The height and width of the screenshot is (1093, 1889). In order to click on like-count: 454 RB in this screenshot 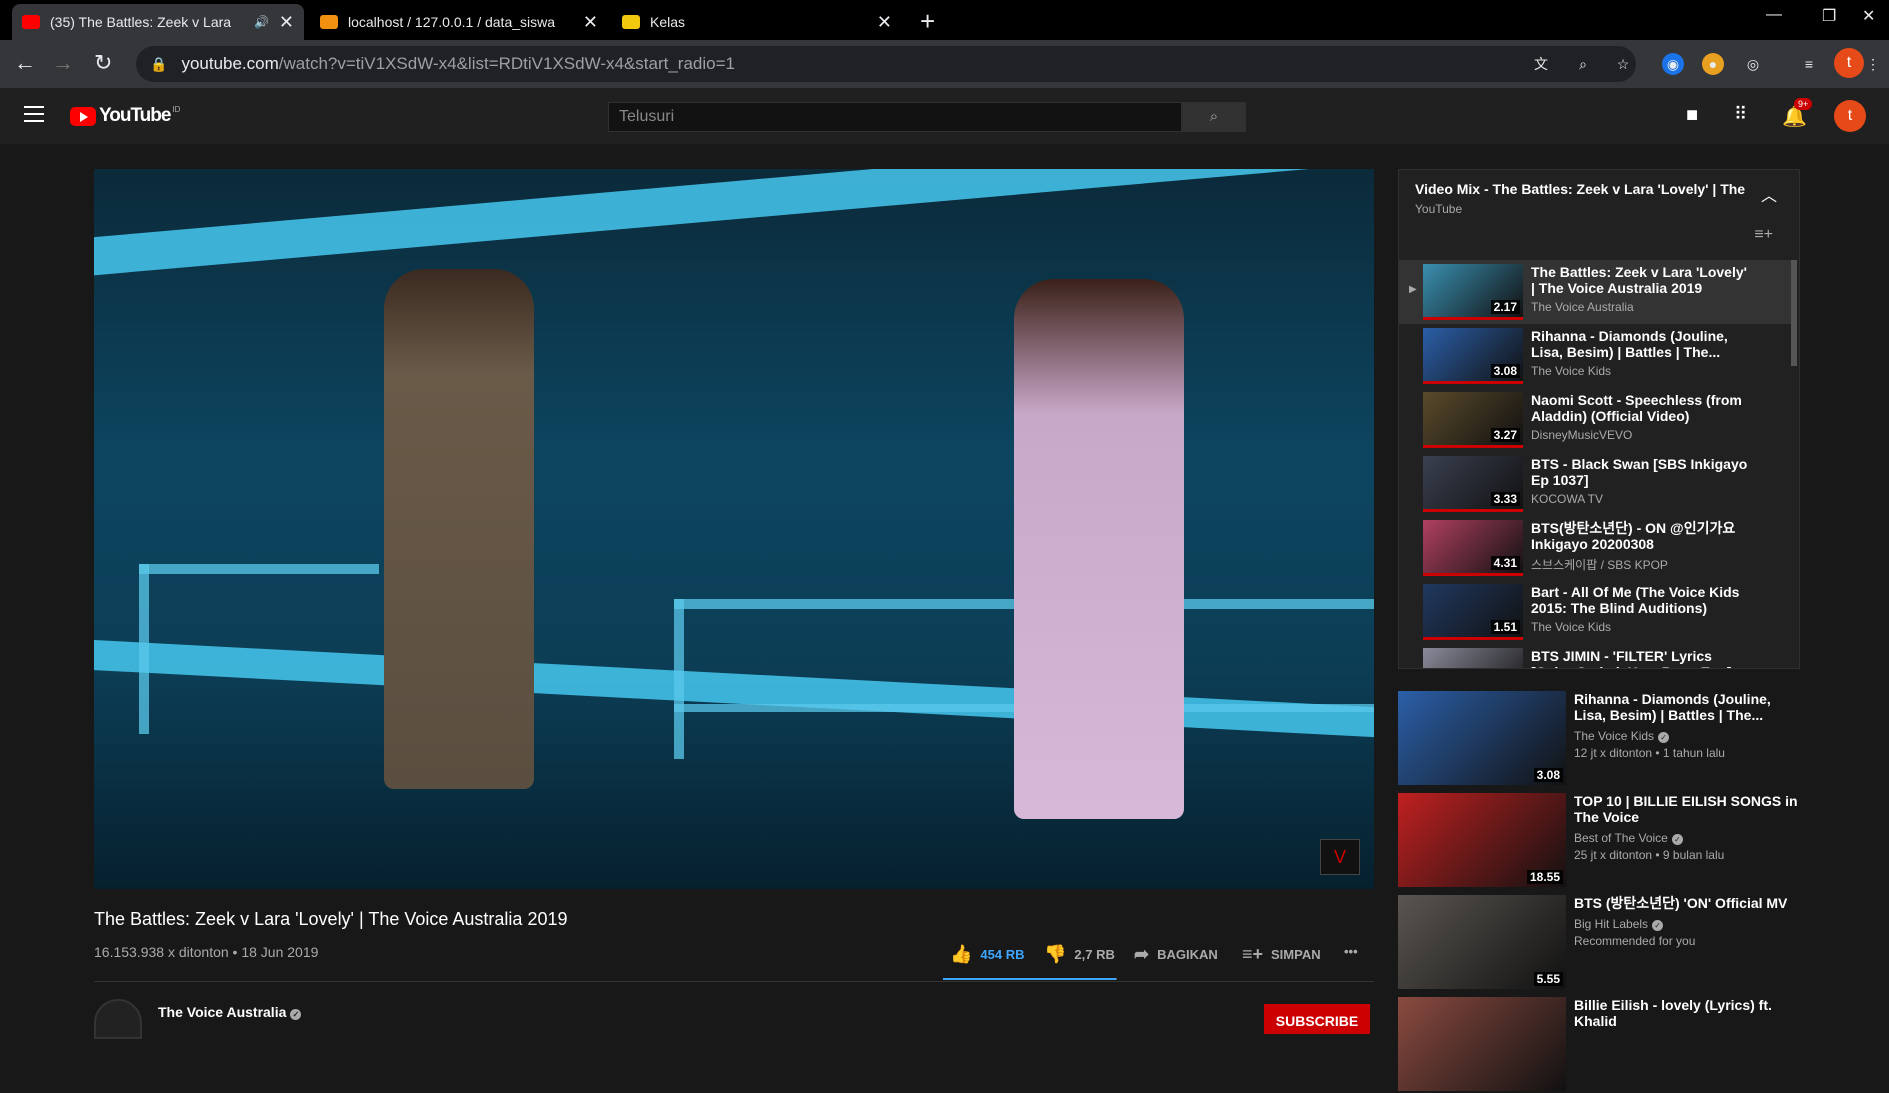, I will do `click(1002, 954)`.